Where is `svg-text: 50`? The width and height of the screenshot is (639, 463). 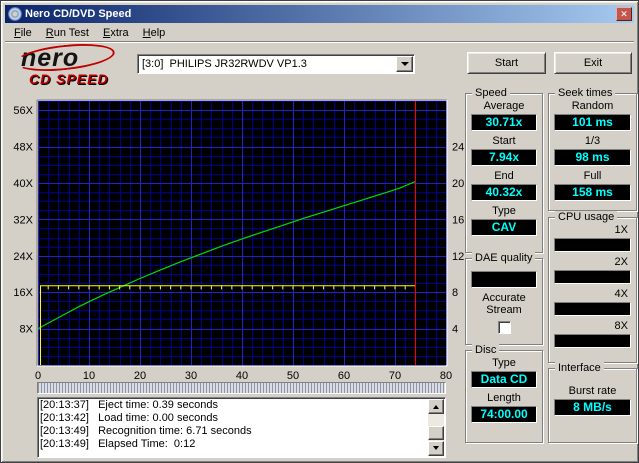
svg-text: 50 is located at coordinates (293, 376).